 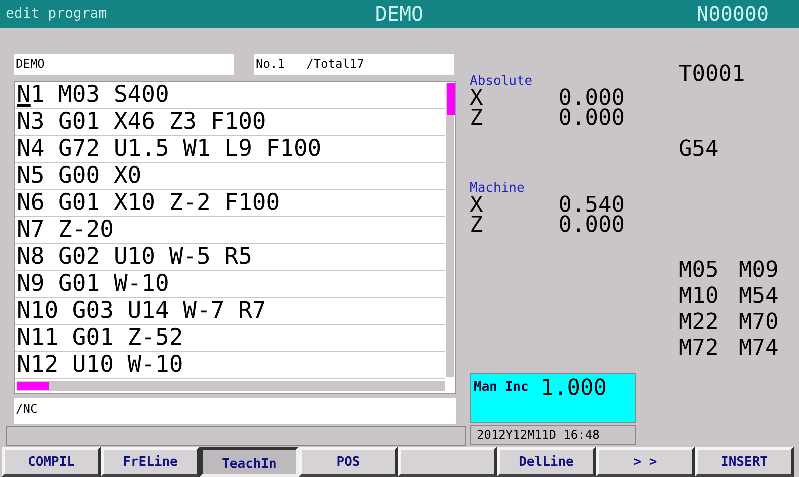 I want to click on m-code: M70, so click(x=759, y=322).